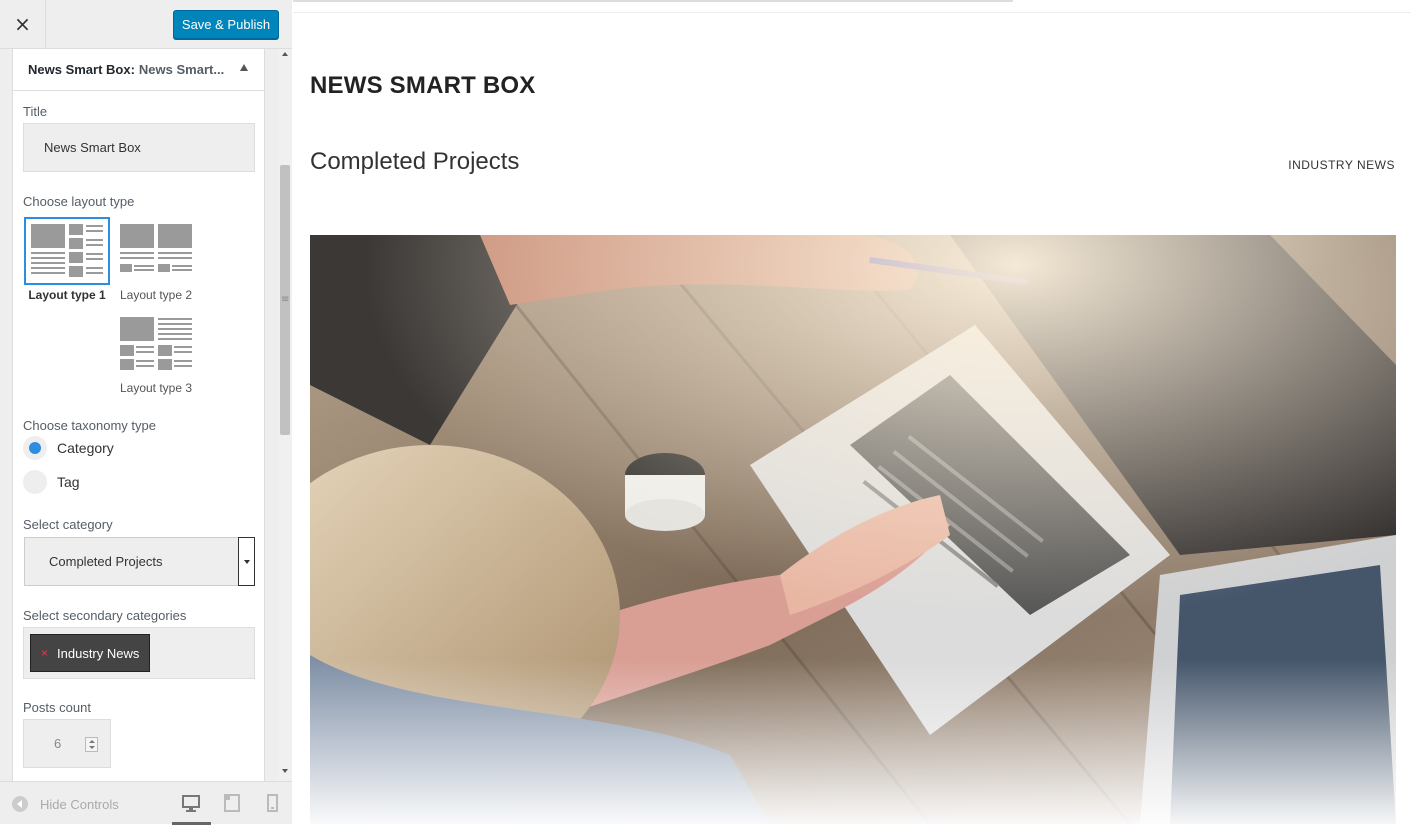 The image size is (1411, 825). What do you see at coordinates (285, 299) in the screenshot?
I see `resize-grip-icon: ≡` at bounding box center [285, 299].